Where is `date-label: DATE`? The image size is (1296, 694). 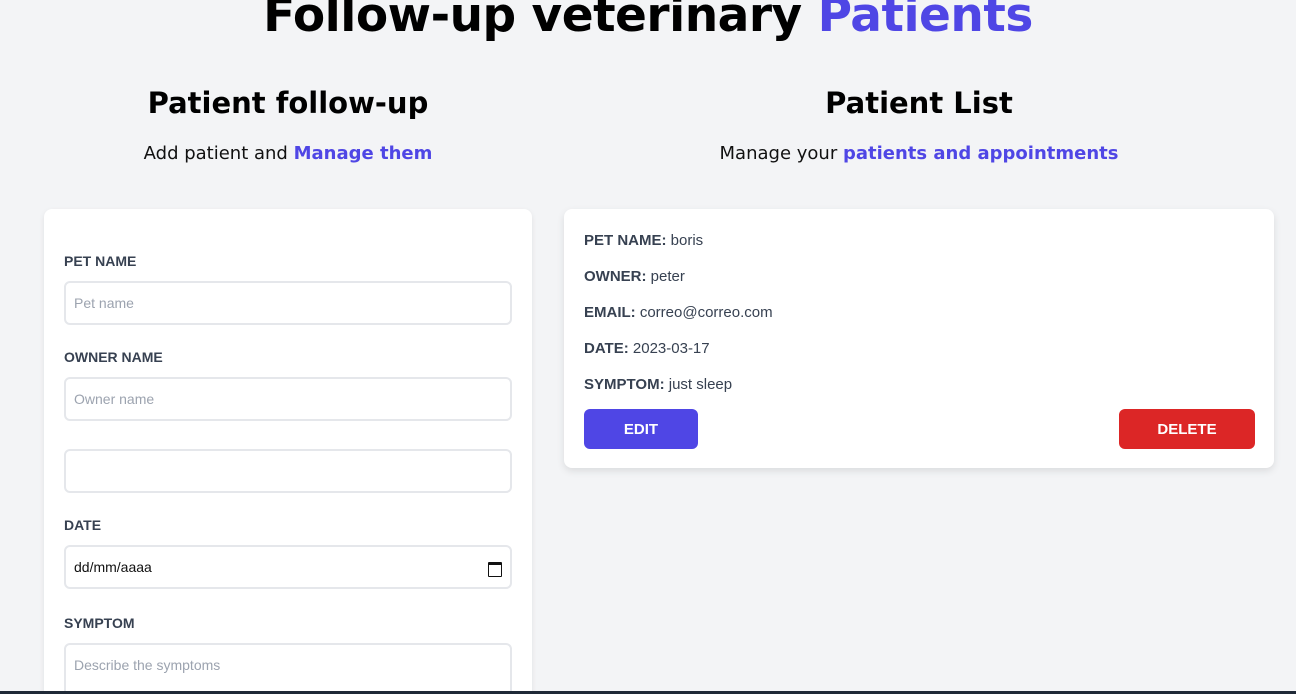
date-label: DATE is located at coordinates (83, 525).